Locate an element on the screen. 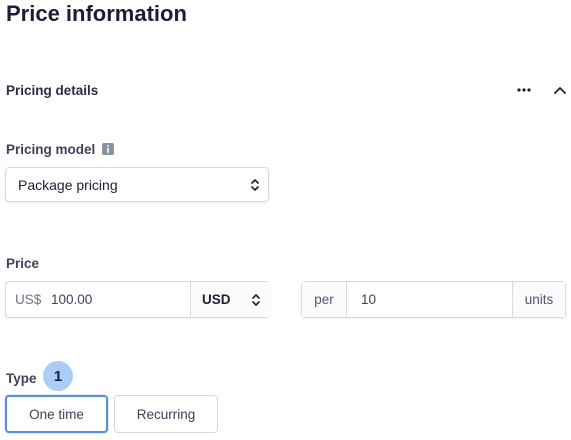 Image resolution: width=571 pixels, height=440 pixels. currency-value: USD is located at coordinates (216, 299).